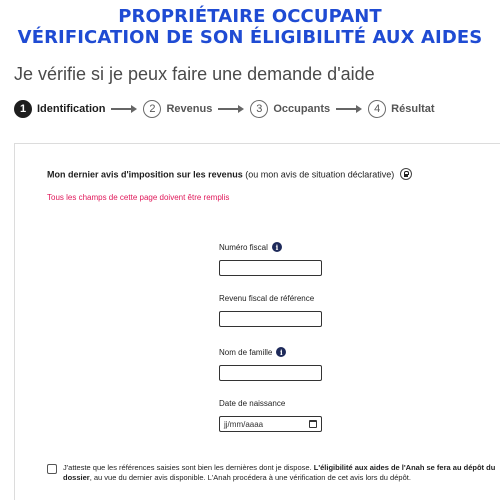 Image resolution: width=500 pixels, height=500 pixels. What do you see at coordinates (413, 109) in the screenshot?
I see `step-label: Résultat` at bounding box center [413, 109].